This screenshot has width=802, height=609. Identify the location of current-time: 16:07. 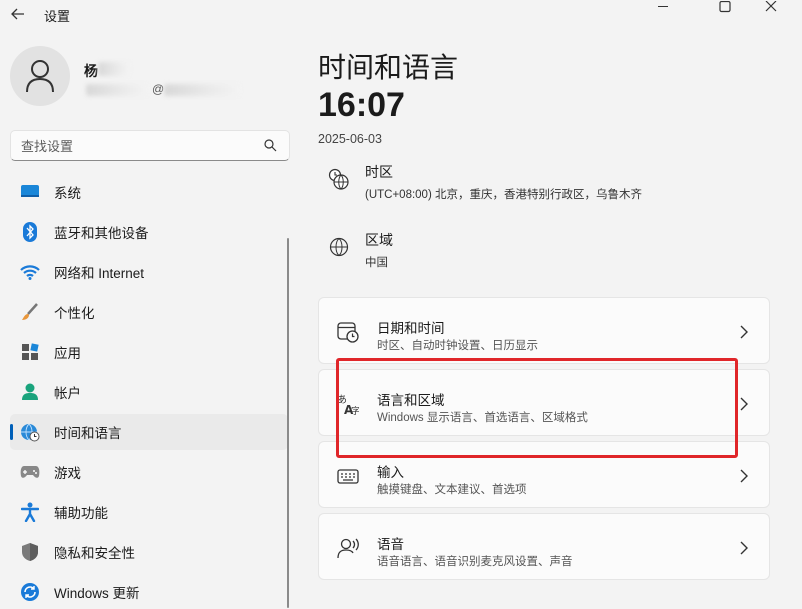
(361, 105).